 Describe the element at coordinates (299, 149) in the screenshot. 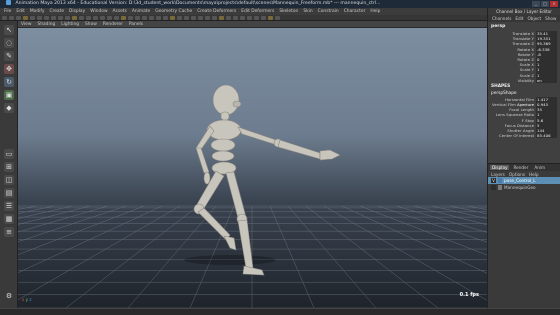

I see `mannequin-right-forearm` at that location.